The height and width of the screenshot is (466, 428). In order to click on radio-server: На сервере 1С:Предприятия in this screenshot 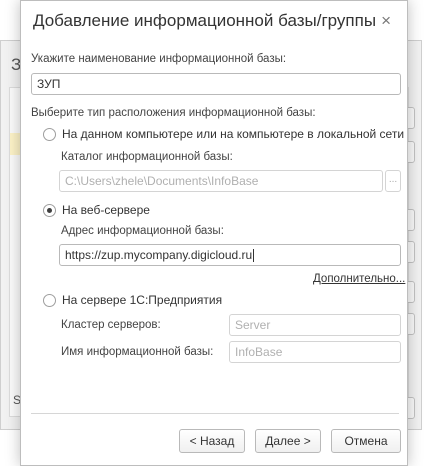, I will do `click(132, 300)`.